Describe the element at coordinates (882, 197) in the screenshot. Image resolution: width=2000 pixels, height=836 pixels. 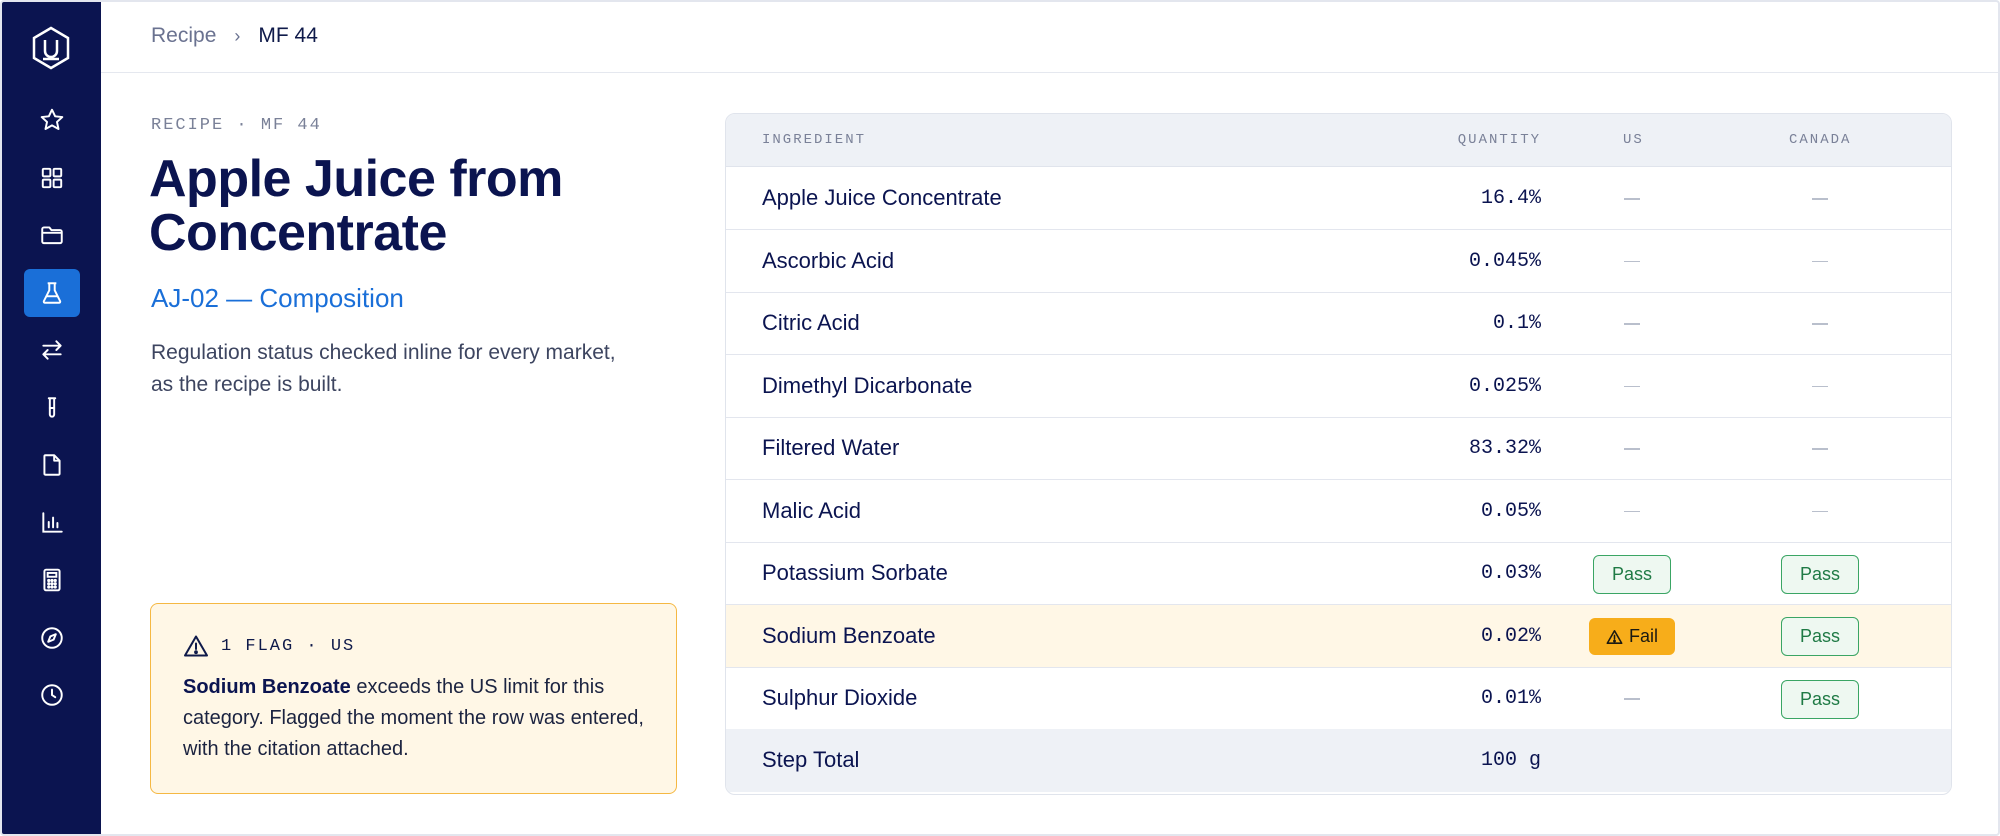
I see `ingredient-name: Apple Juice Concentrate` at that location.